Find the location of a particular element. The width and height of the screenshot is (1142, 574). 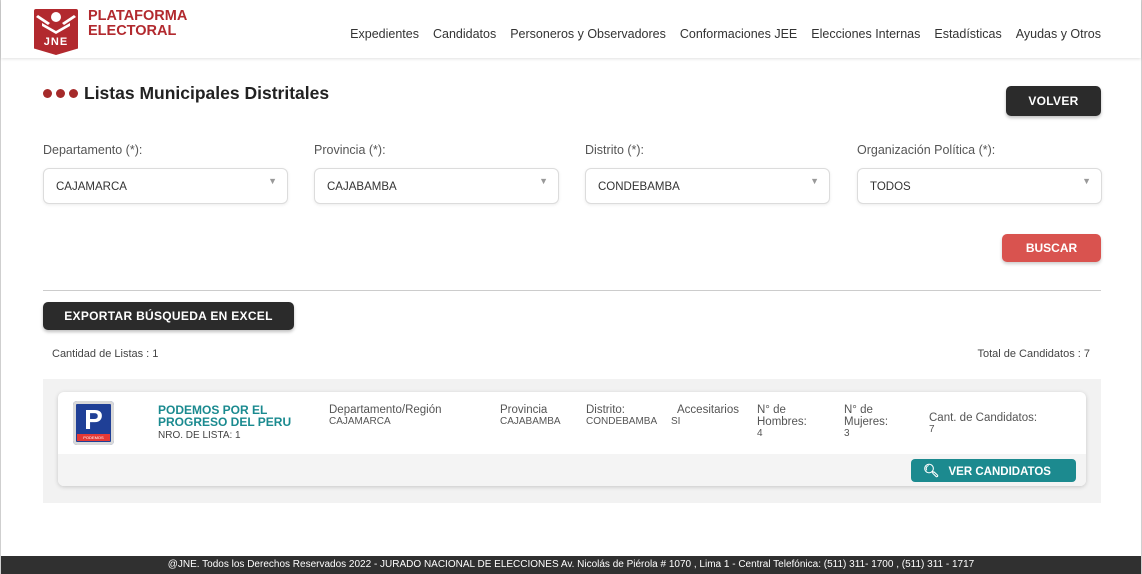

logo-jne-text: JNE is located at coordinates (56, 42).